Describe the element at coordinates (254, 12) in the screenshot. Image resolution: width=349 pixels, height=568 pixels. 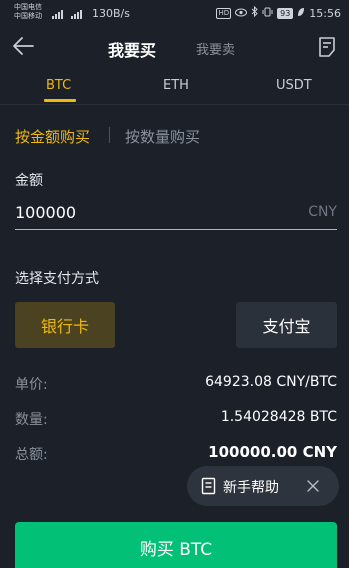
I see `bluetooth-icon` at that location.